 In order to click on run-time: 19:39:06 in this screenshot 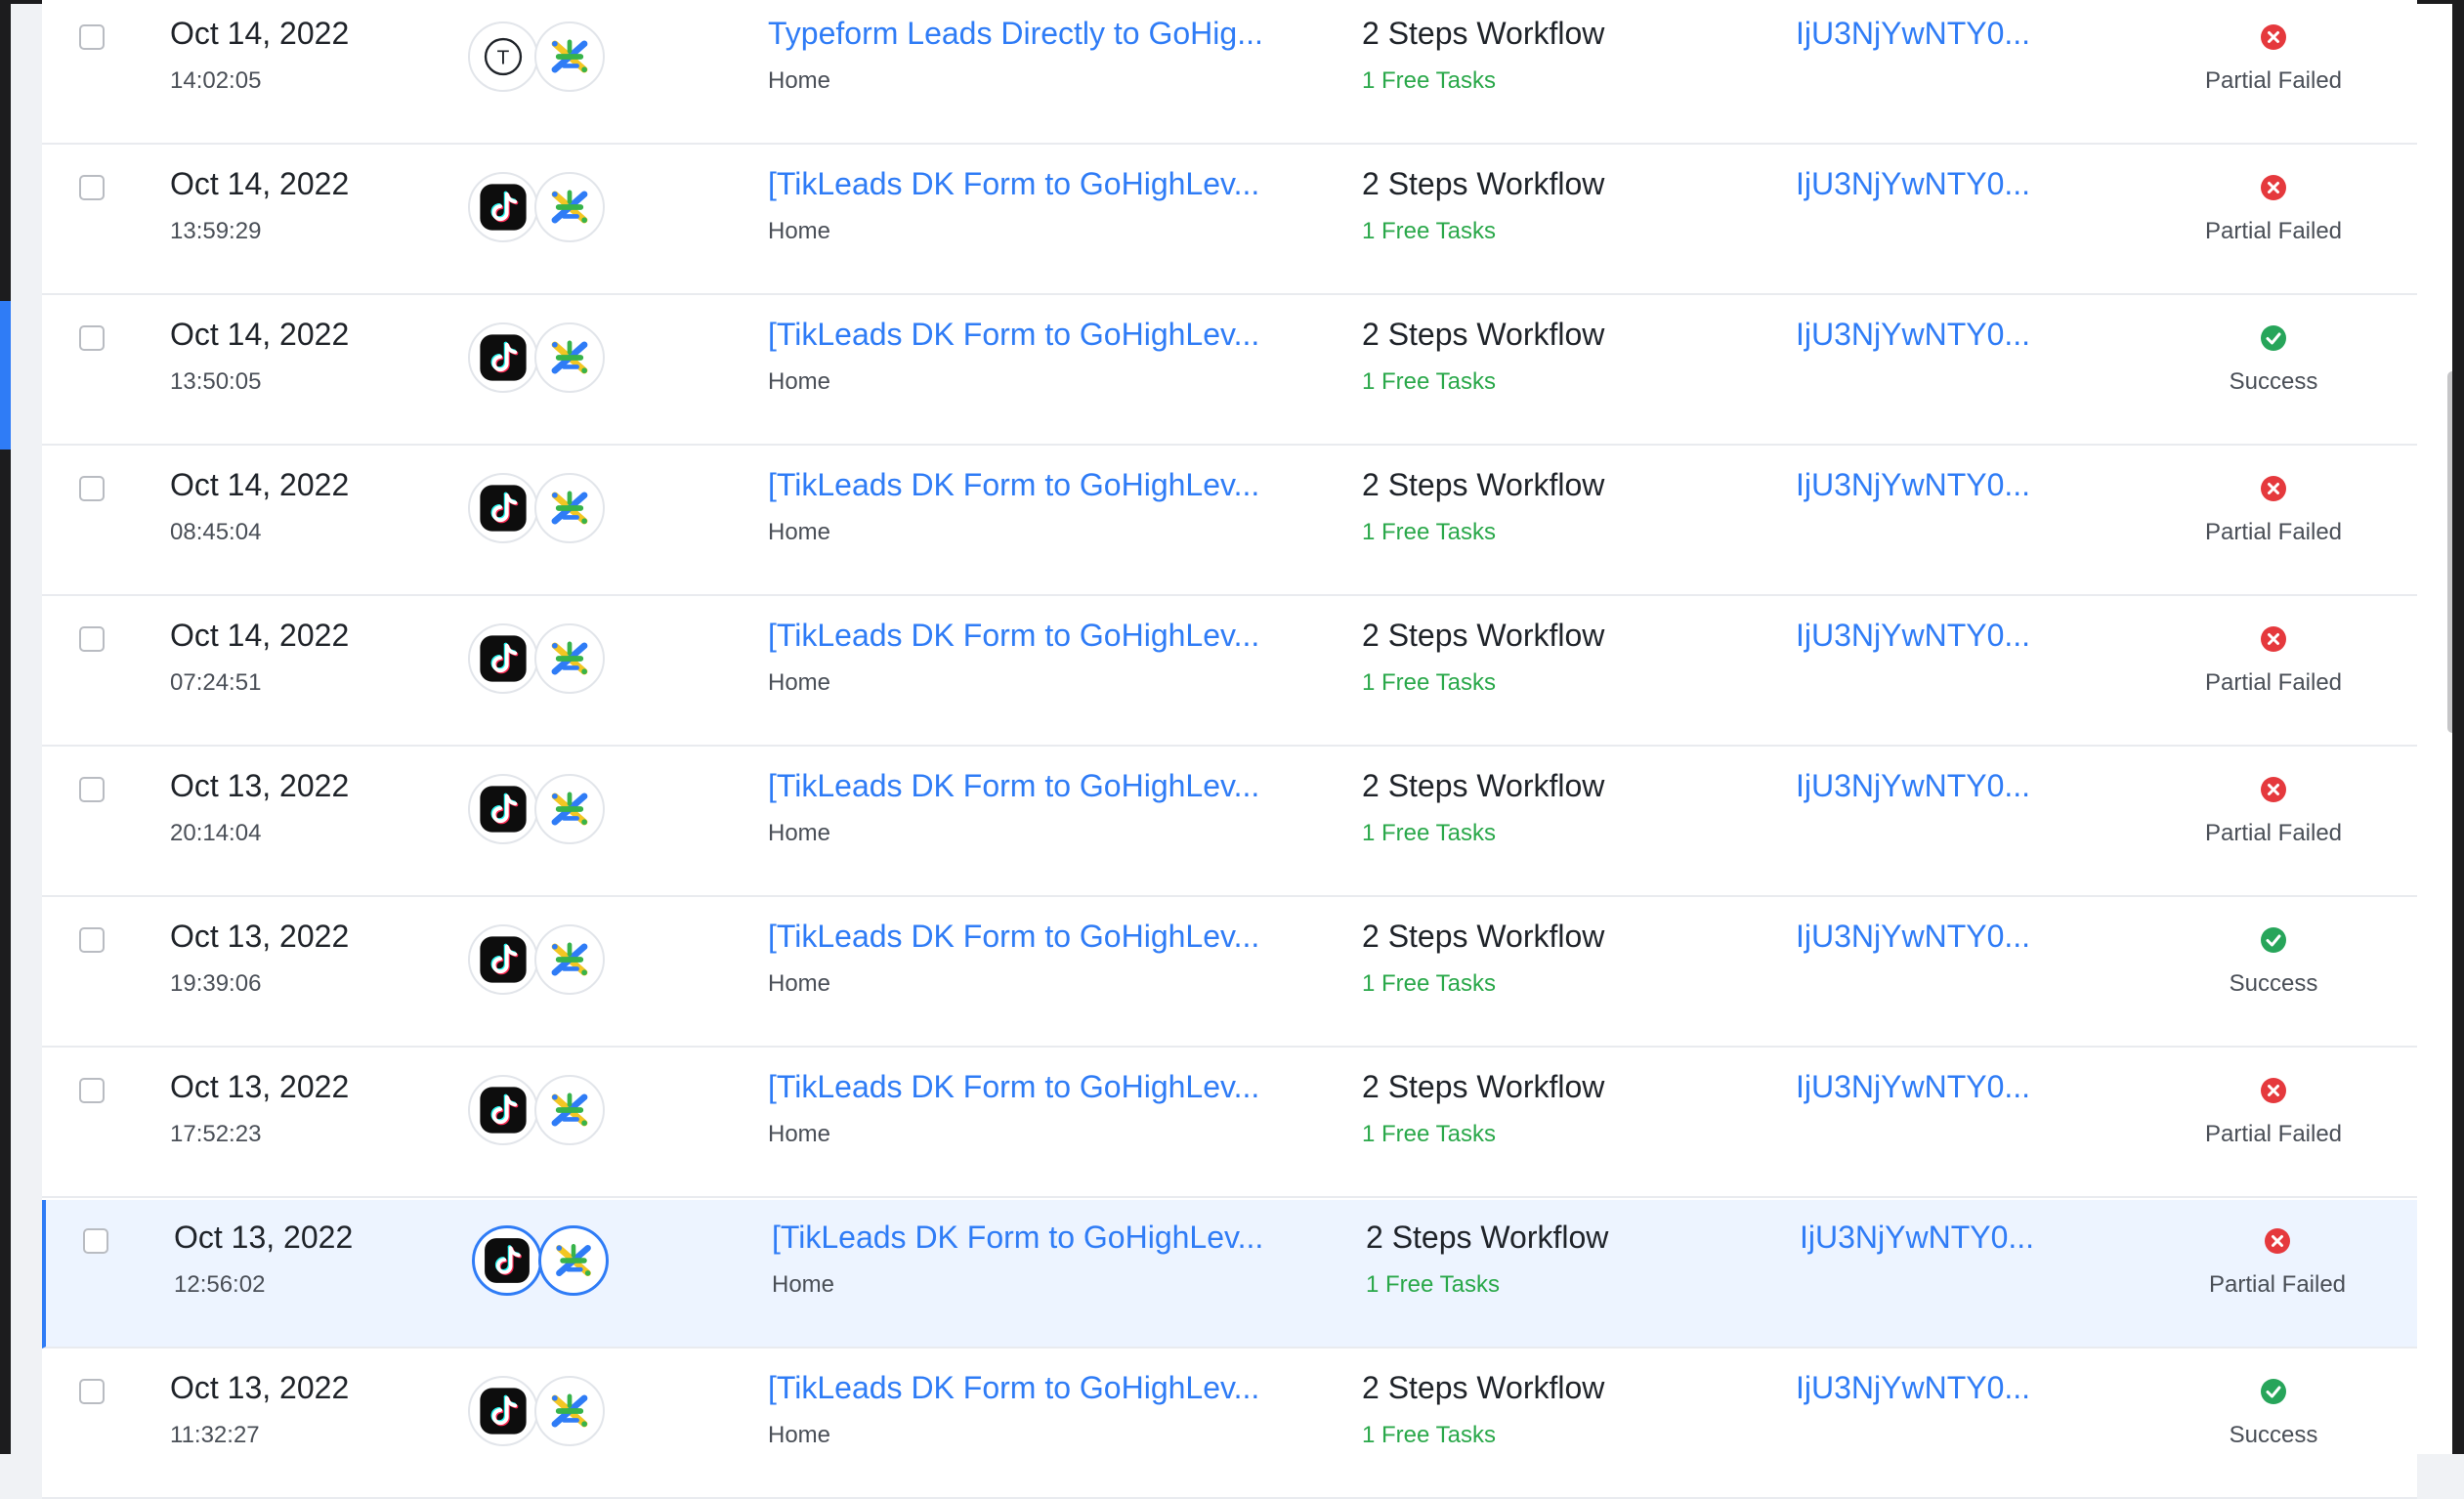, I will do `click(216, 983)`.